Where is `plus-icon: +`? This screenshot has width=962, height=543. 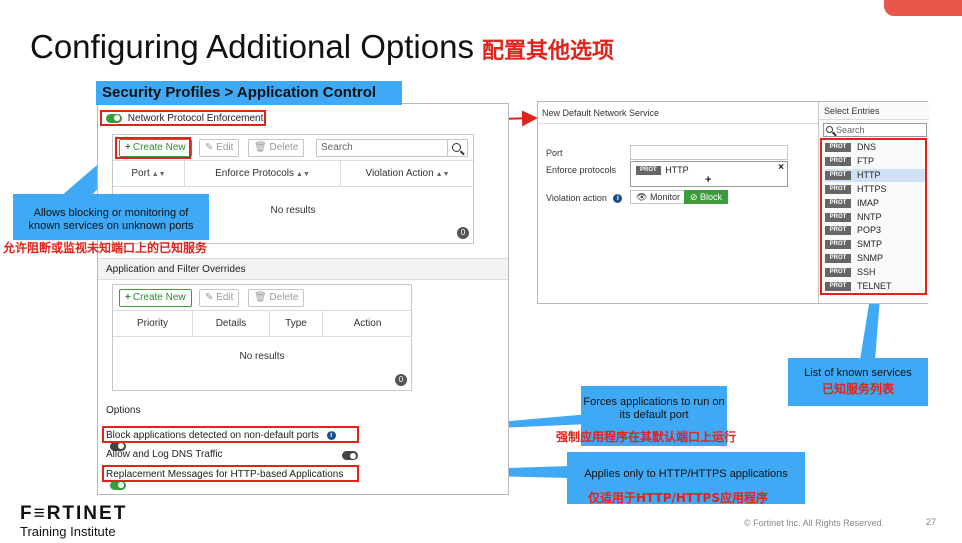
plus-icon: + is located at coordinates (128, 297).